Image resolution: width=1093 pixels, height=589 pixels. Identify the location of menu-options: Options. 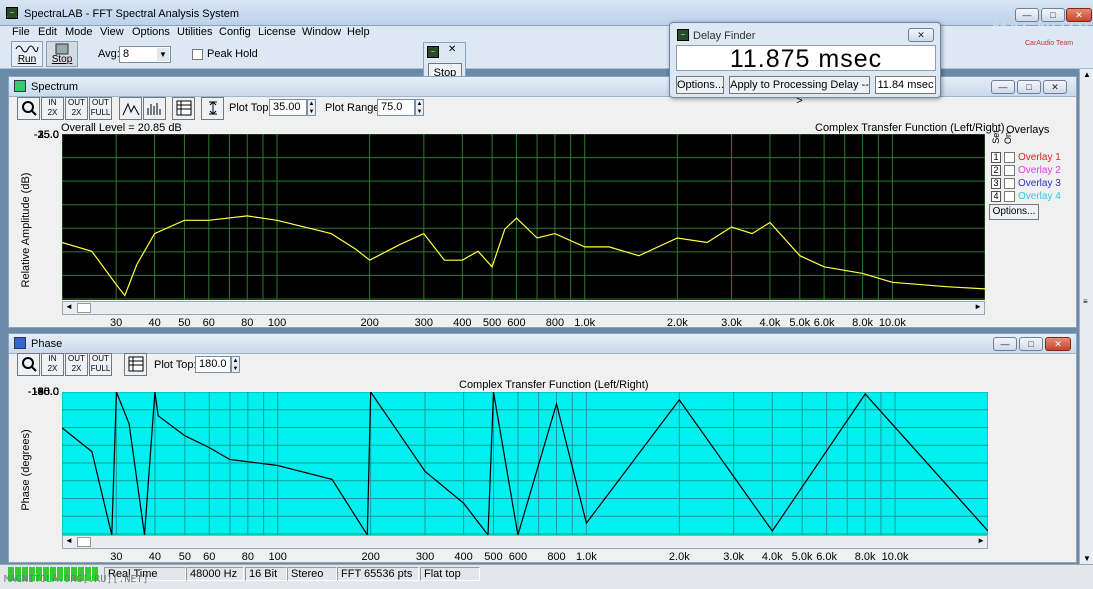
(151, 32).